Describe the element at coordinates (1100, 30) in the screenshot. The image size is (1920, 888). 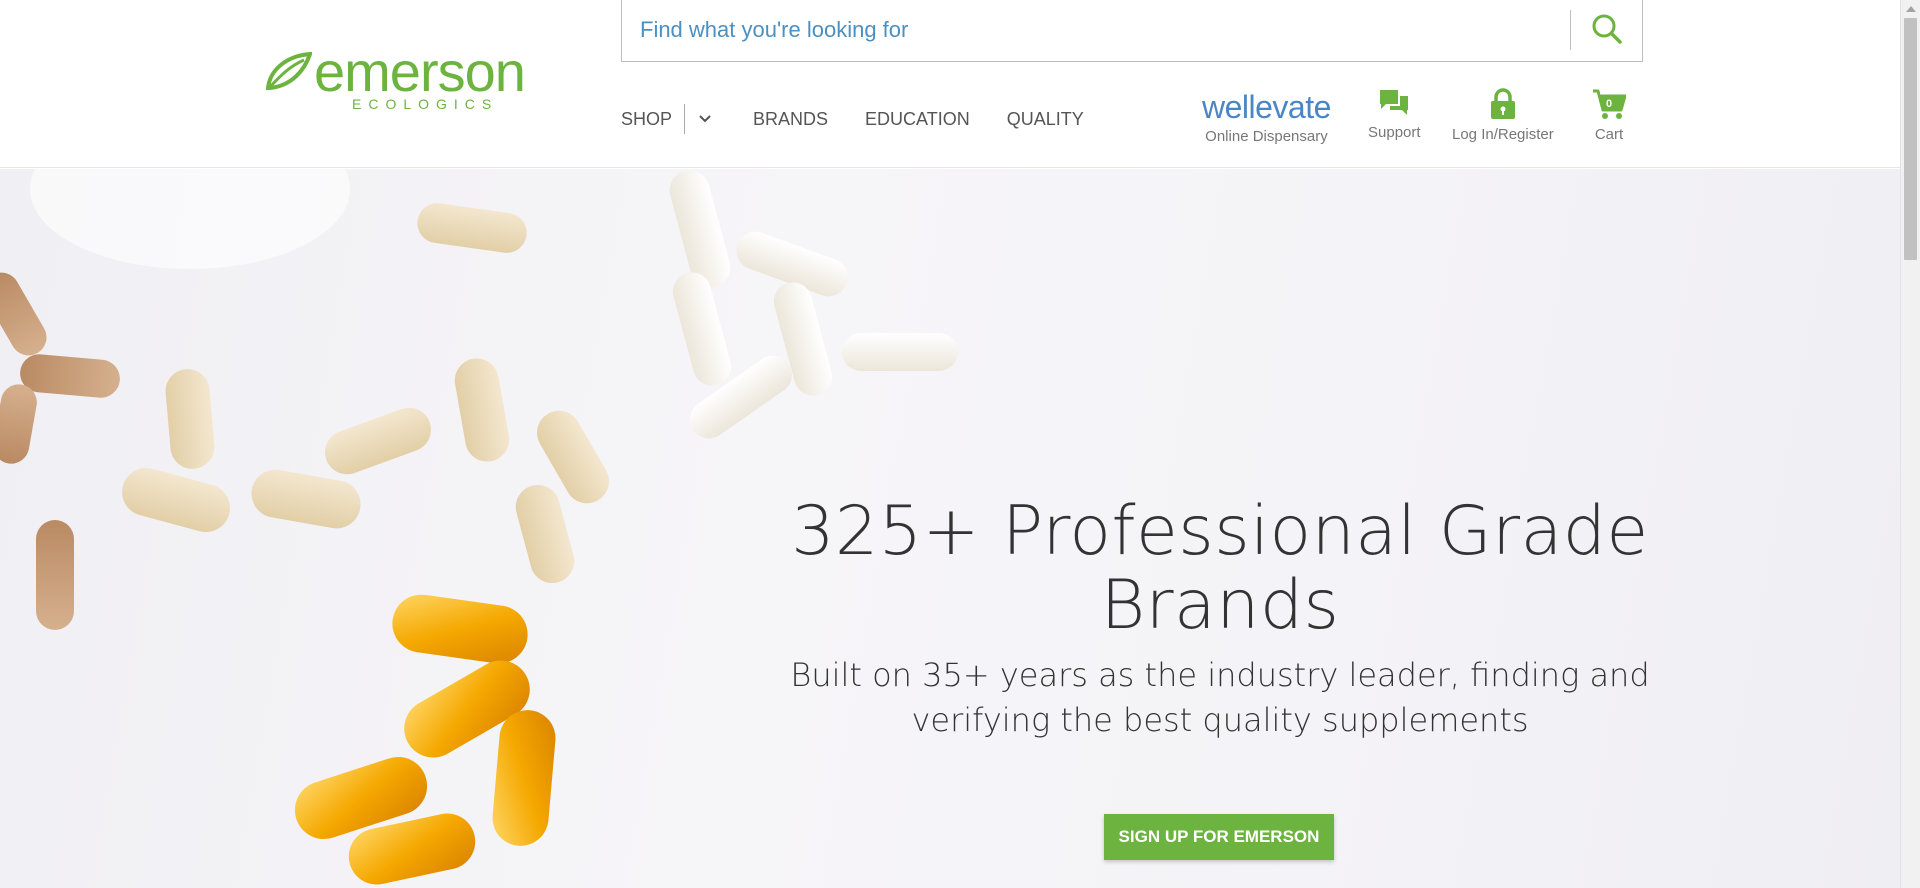
I see `search-input` at that location.